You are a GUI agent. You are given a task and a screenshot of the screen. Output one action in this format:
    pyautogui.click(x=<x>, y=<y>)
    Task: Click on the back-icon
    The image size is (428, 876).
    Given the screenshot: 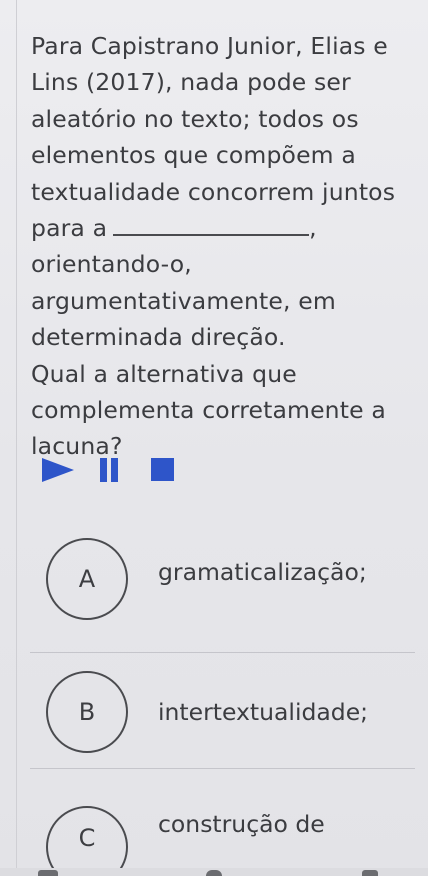 What is the action you would take?
    pyautogui.click(x=48, y=873)
    